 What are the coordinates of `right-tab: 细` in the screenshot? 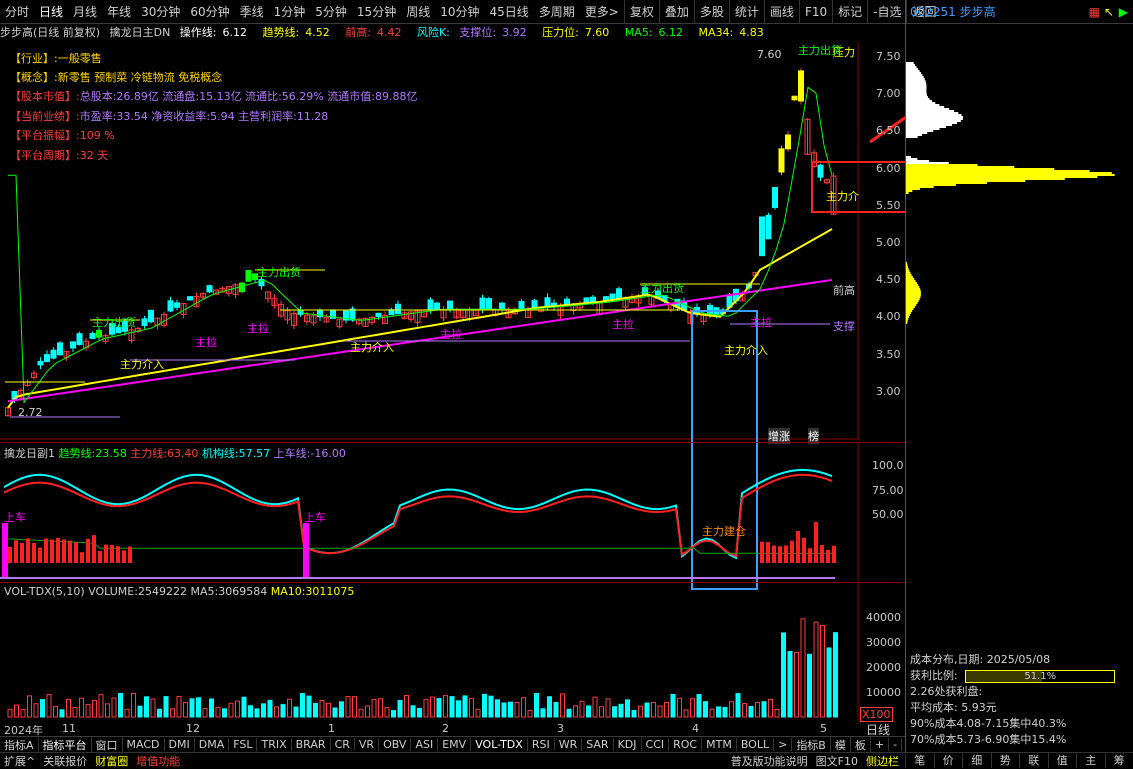 It's located at (976, 760).